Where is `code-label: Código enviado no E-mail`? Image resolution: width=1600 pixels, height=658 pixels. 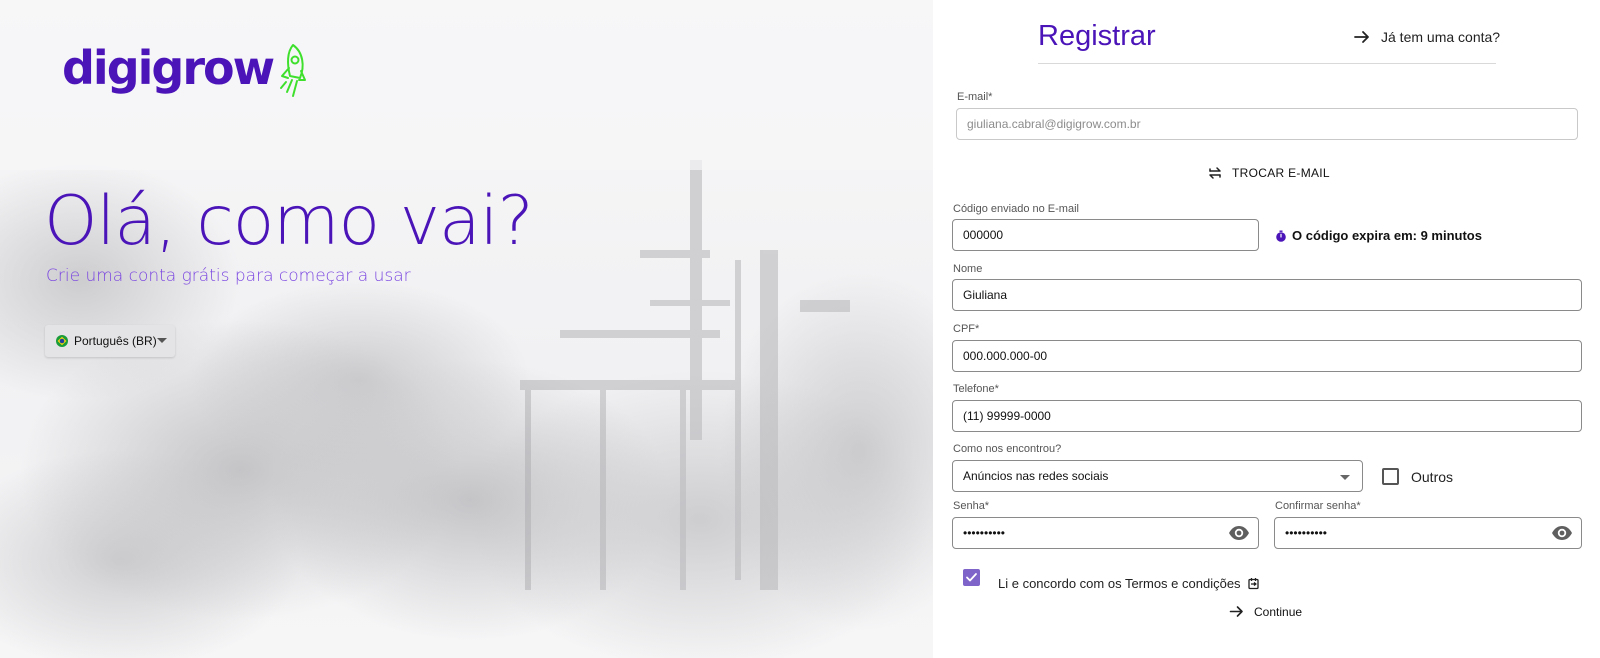
code-label: Código enviado no E-mail is located at coordinates (1016, 209).